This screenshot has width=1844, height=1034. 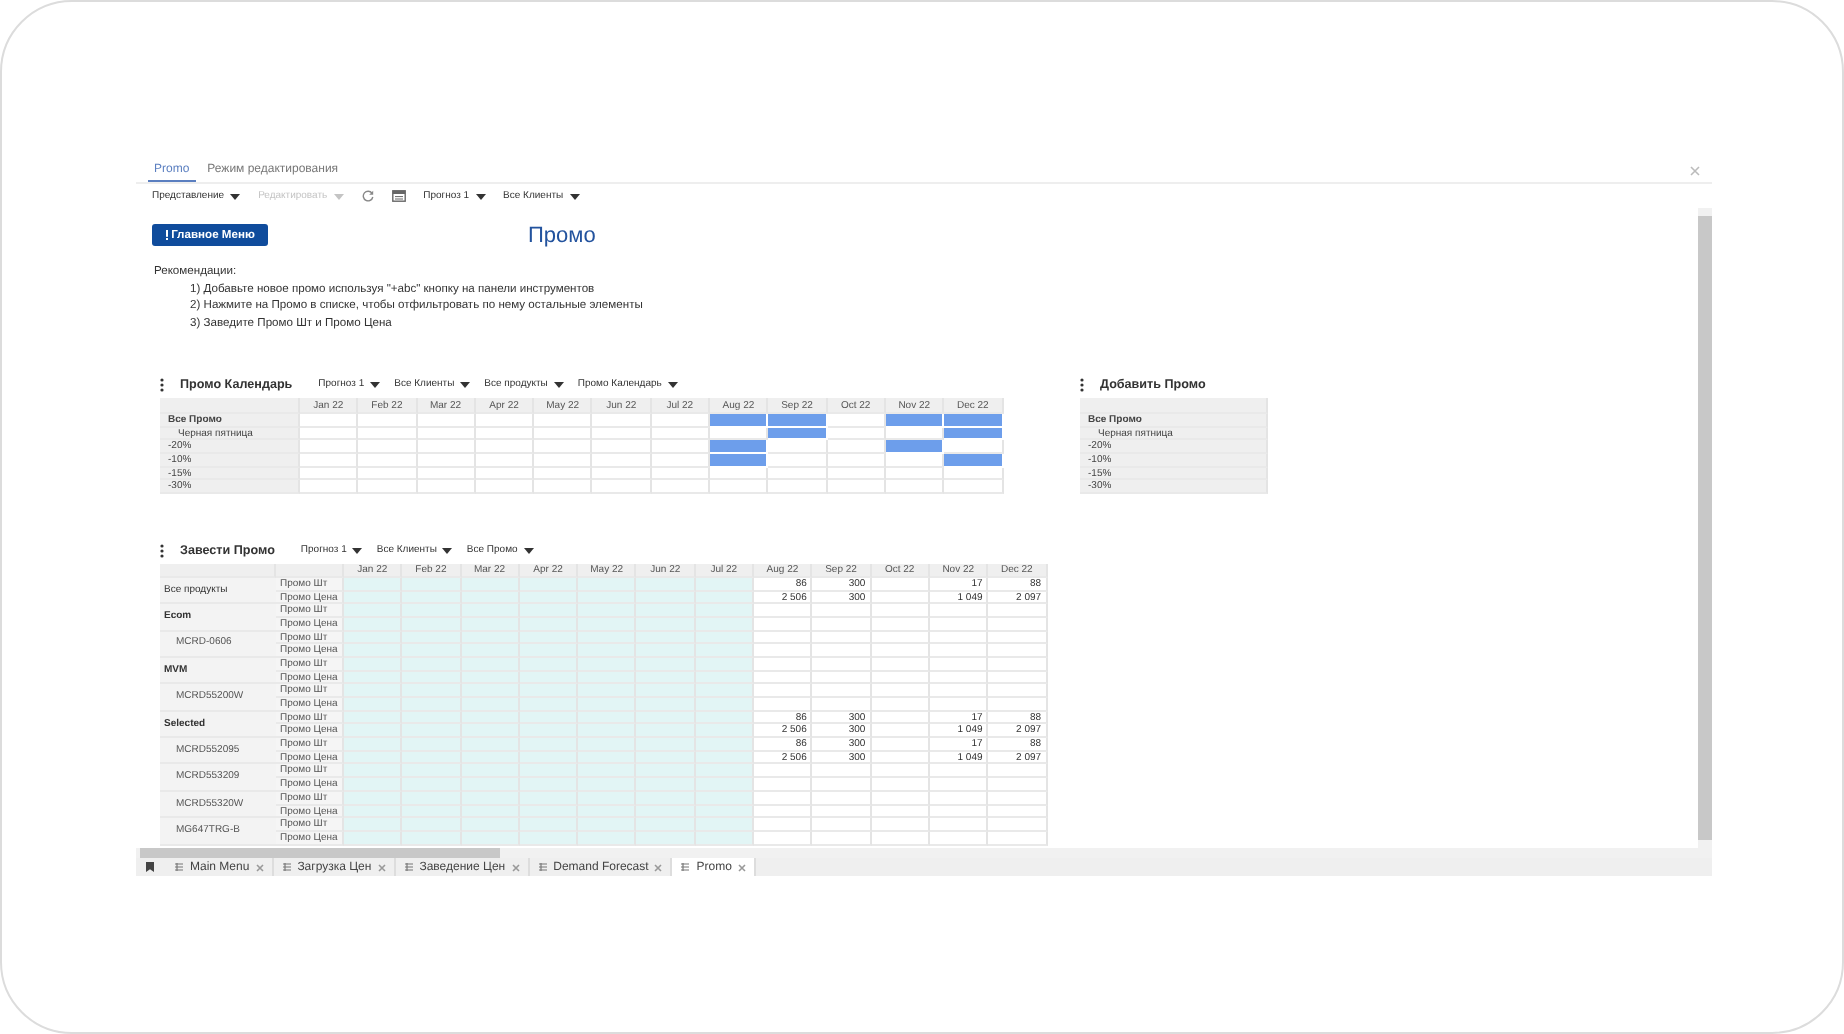 What do you see at coordinates (150, 867) in the screenshot?
I see `bookmark-icon` at bounding box center [150, 867].